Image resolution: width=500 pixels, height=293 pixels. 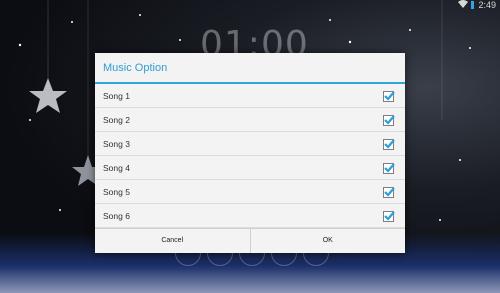 I want to click on list-item: Song 2, so click(x=250, y=120).